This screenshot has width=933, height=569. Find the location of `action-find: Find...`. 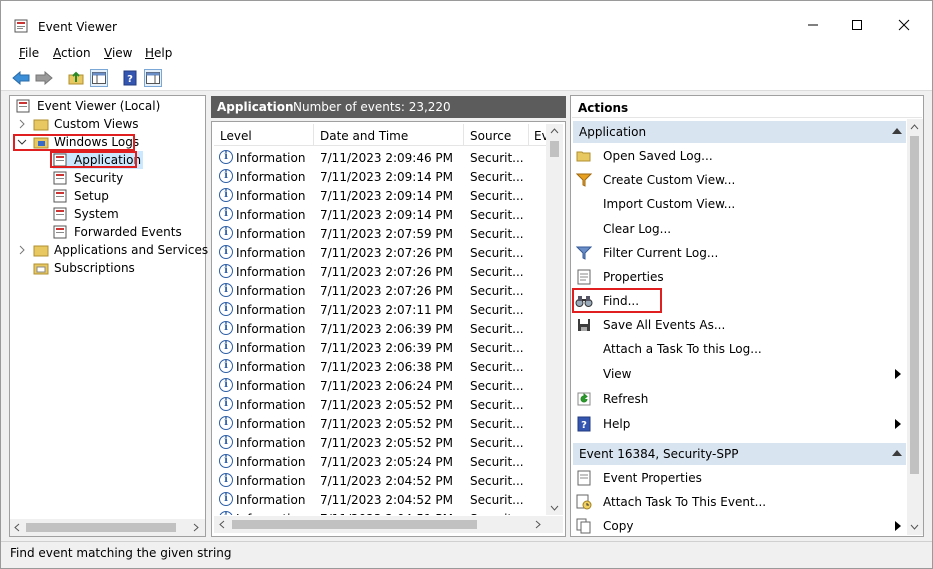

action-find: Find... is located at coordinates (740, 301).